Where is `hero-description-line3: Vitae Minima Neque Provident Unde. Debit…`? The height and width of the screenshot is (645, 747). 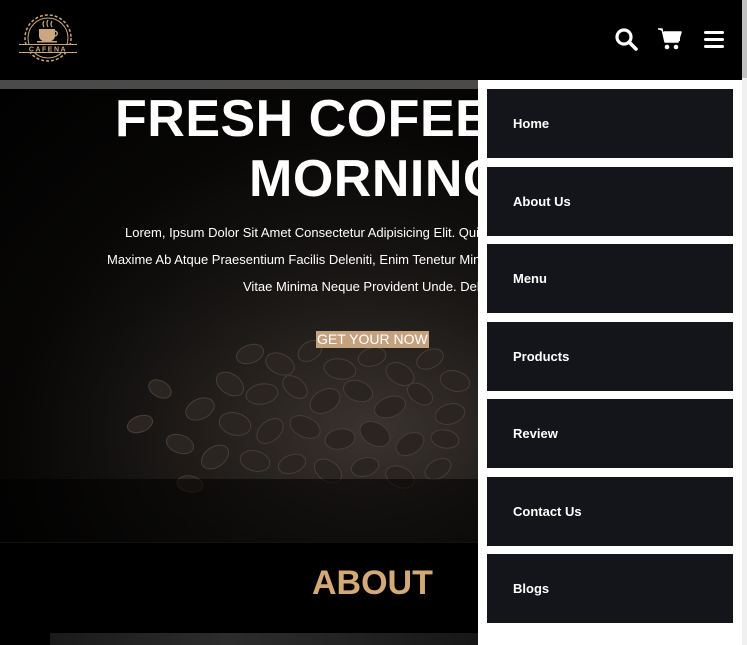
hero-description-line3: Vitae Minima Neque Provident Unde. Debit… is located at coordinates (372, 286).